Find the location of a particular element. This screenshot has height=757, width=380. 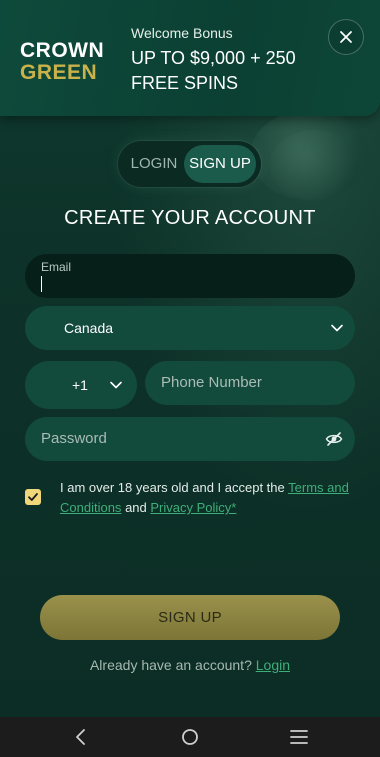

password-placeholder: Password is located at coordinates (74, 438).